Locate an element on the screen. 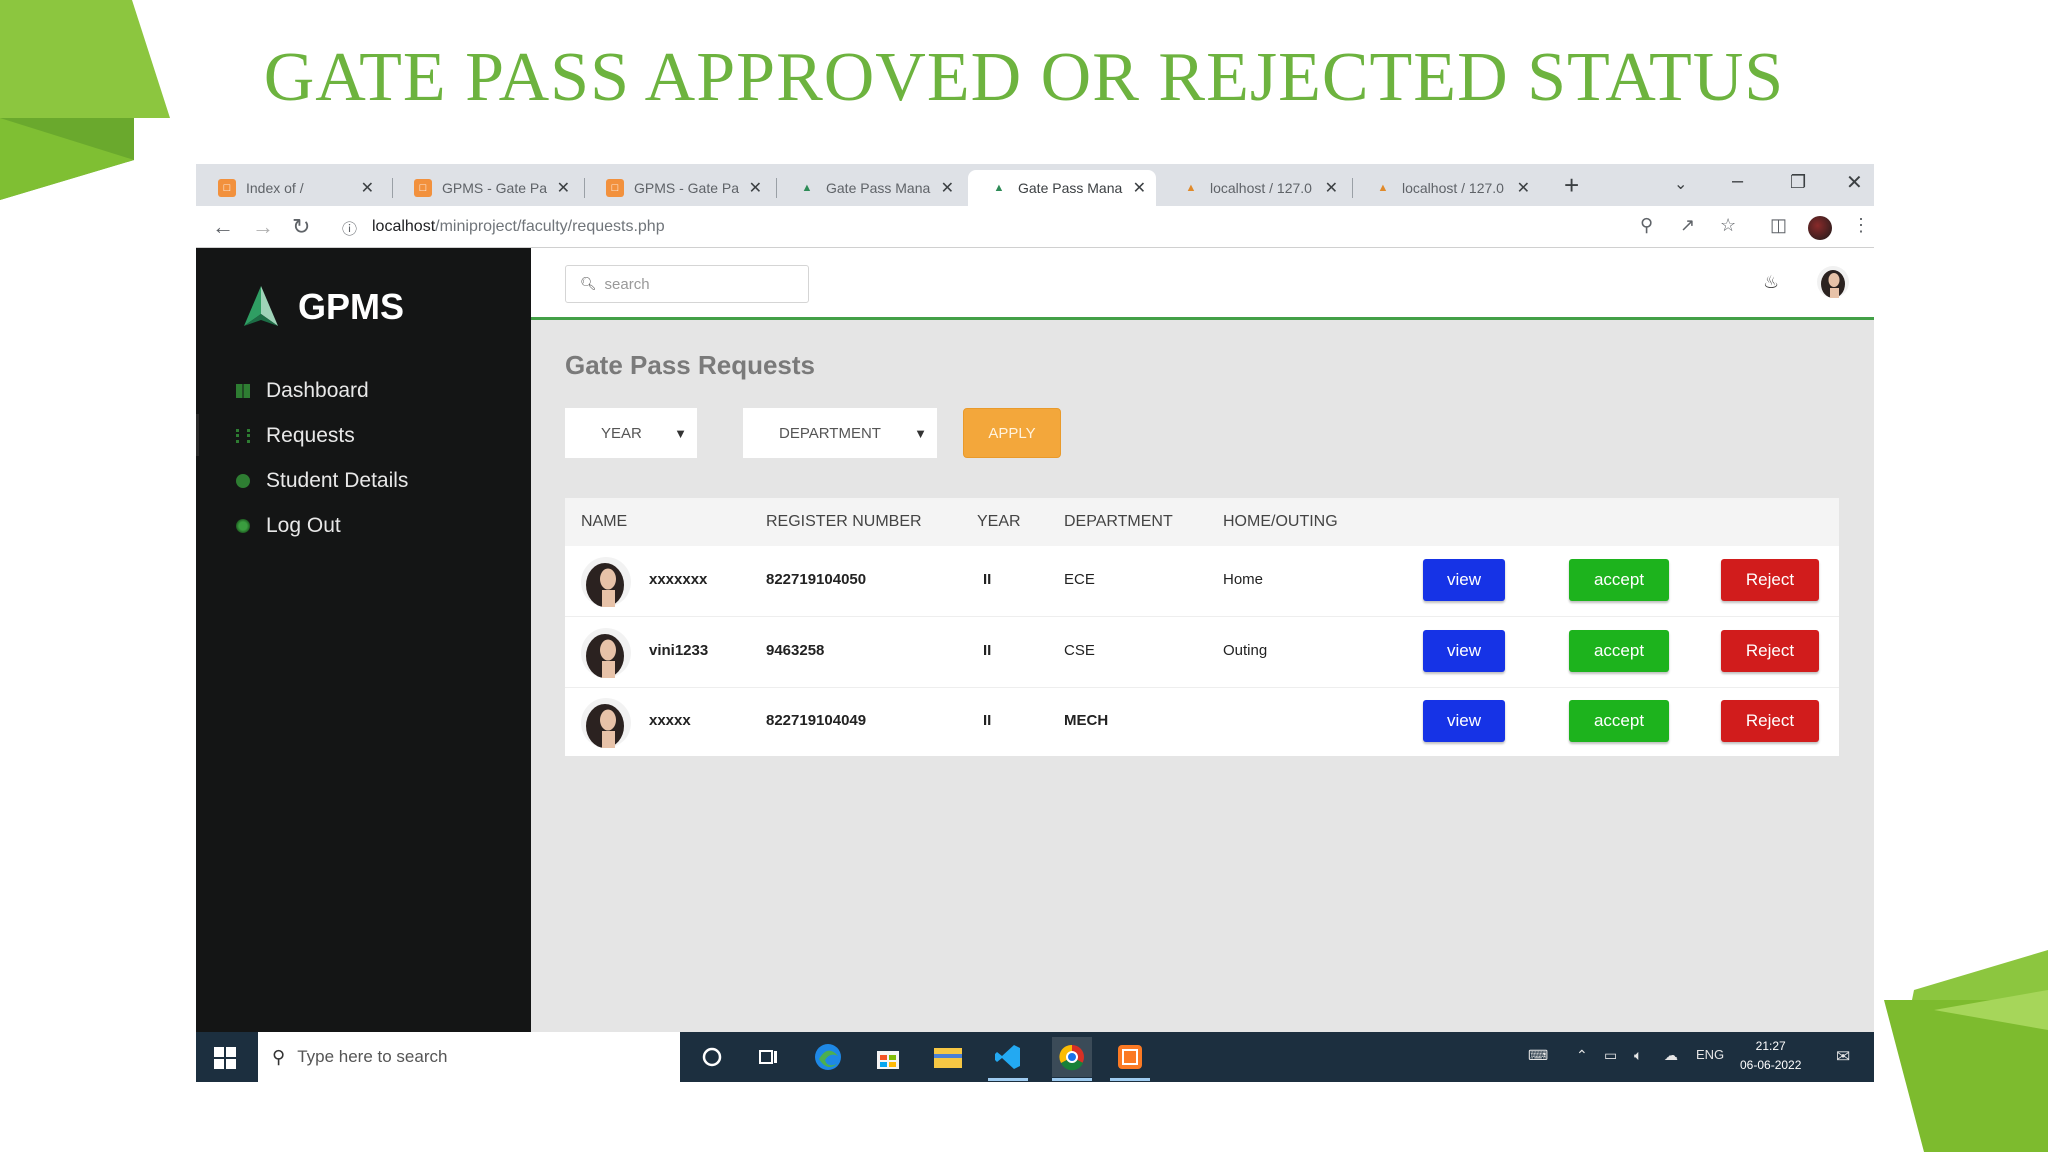  slide-corner-decoration-bottom-right is located at coordinates (1966, 1051).